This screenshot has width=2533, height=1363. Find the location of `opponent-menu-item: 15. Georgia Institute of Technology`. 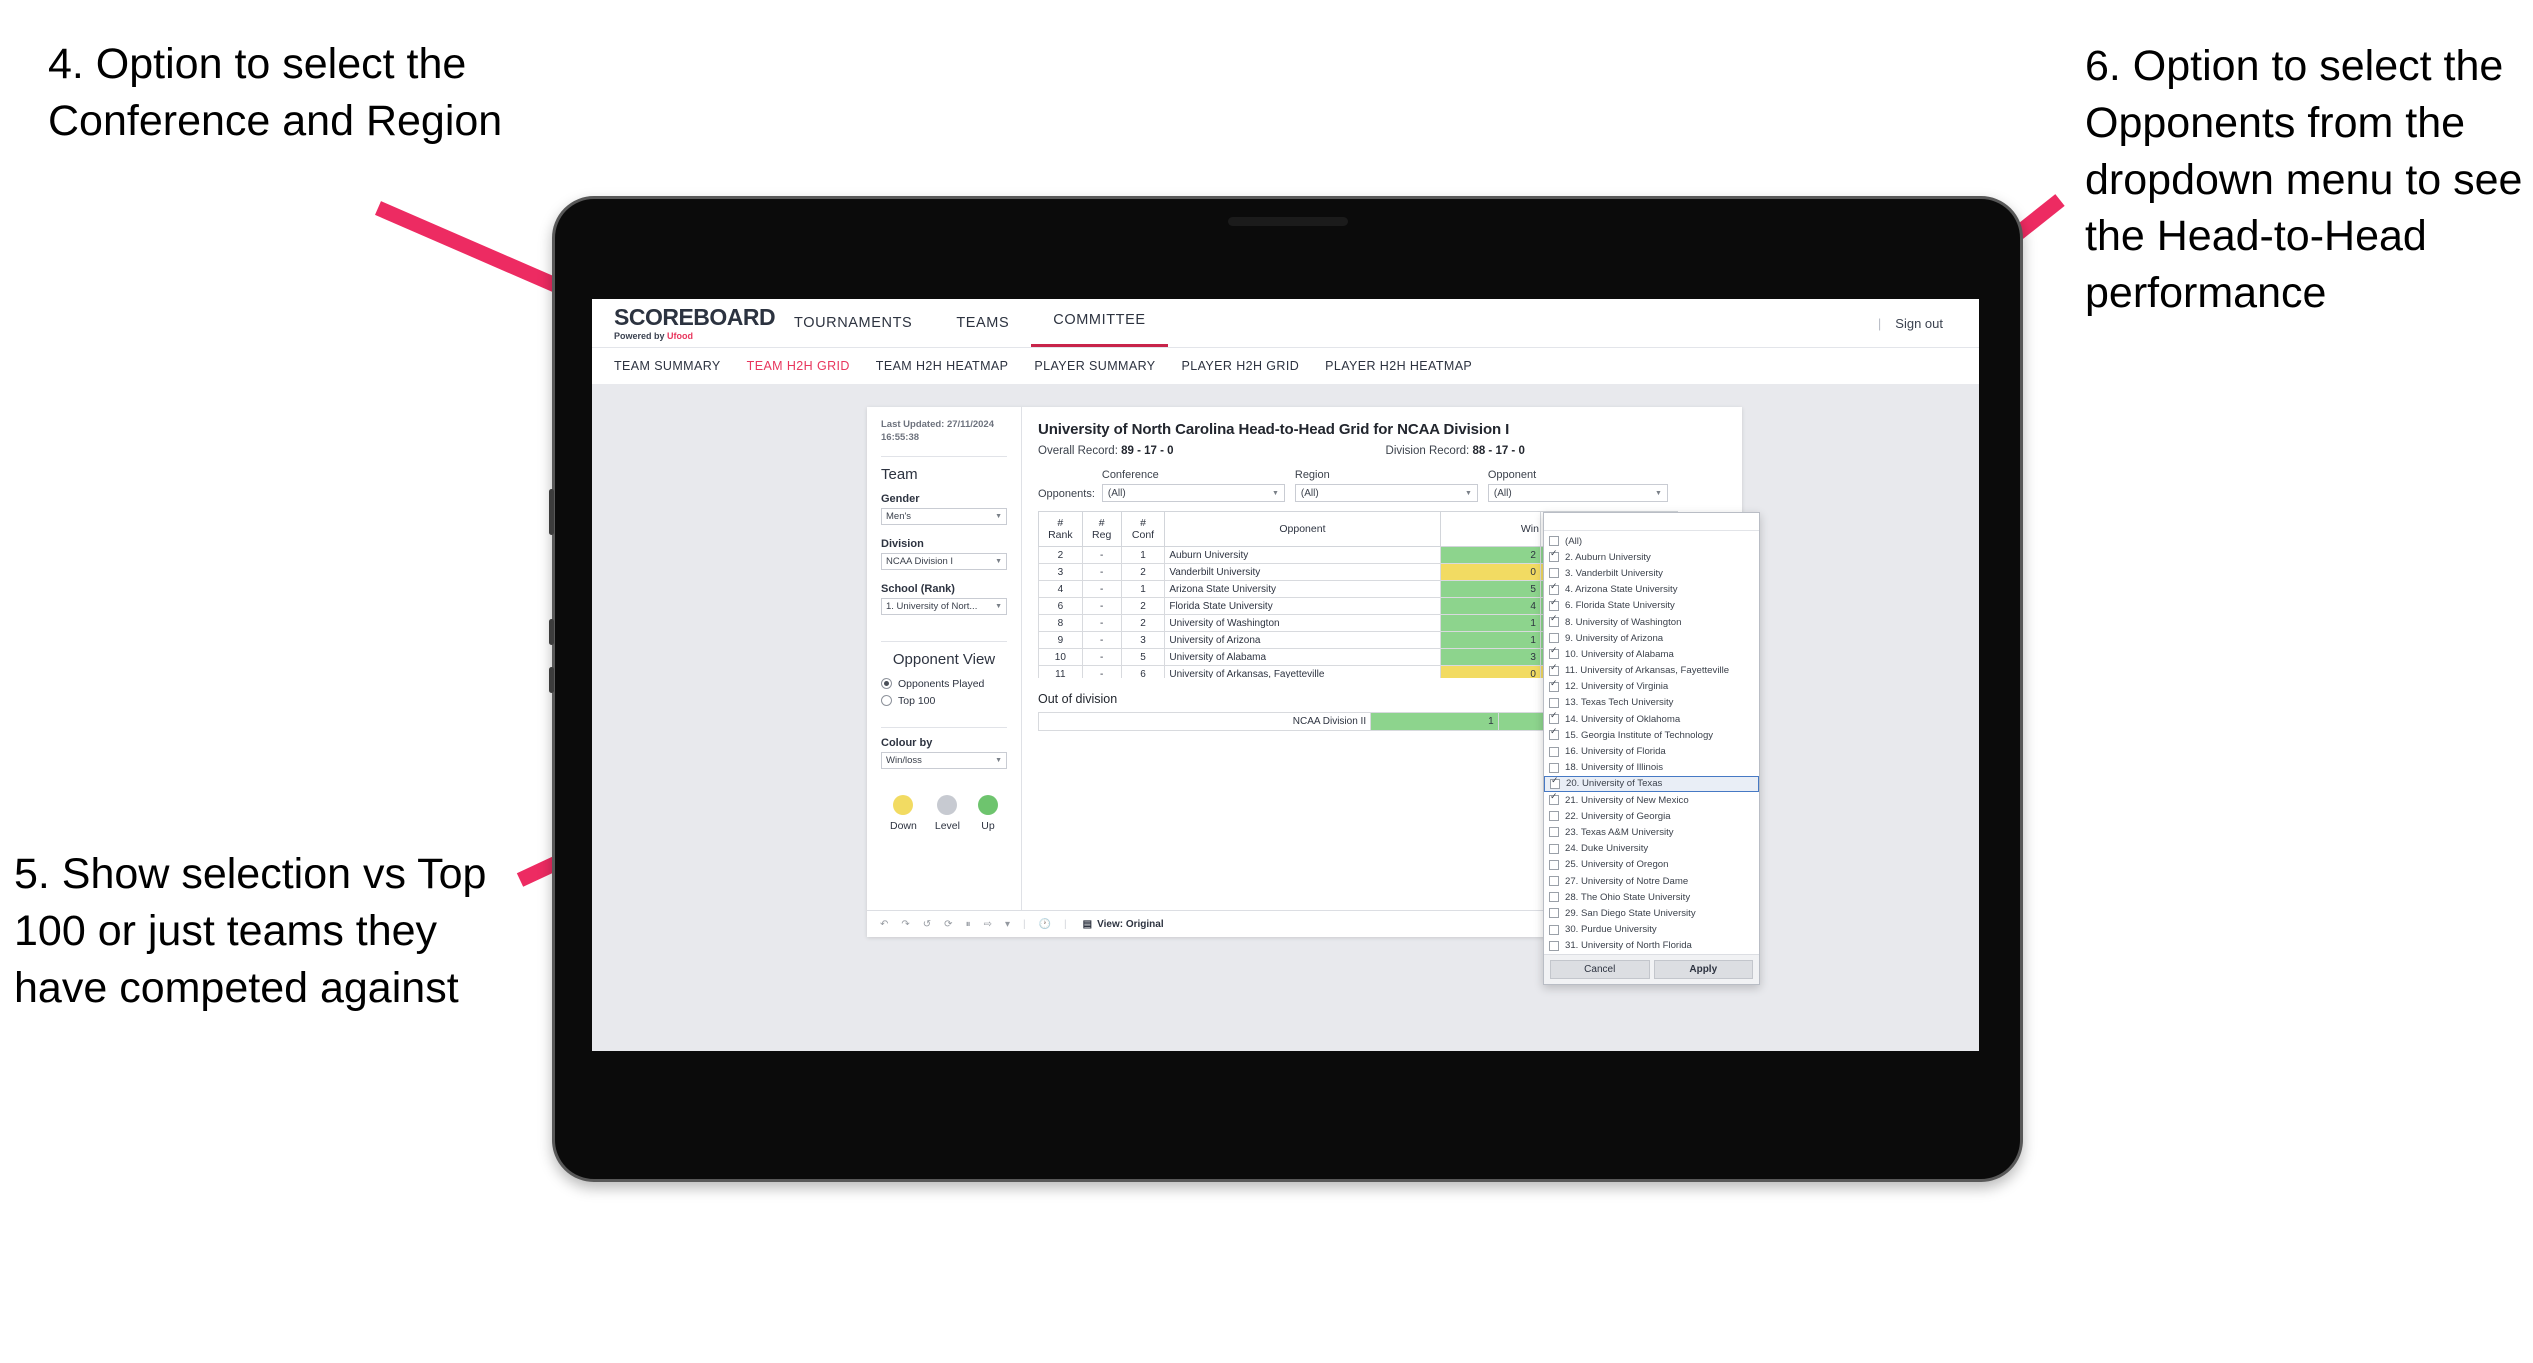

opponent-menu-item: 15. Georgia Institute of Technology is located at coordinates (1651, 735).